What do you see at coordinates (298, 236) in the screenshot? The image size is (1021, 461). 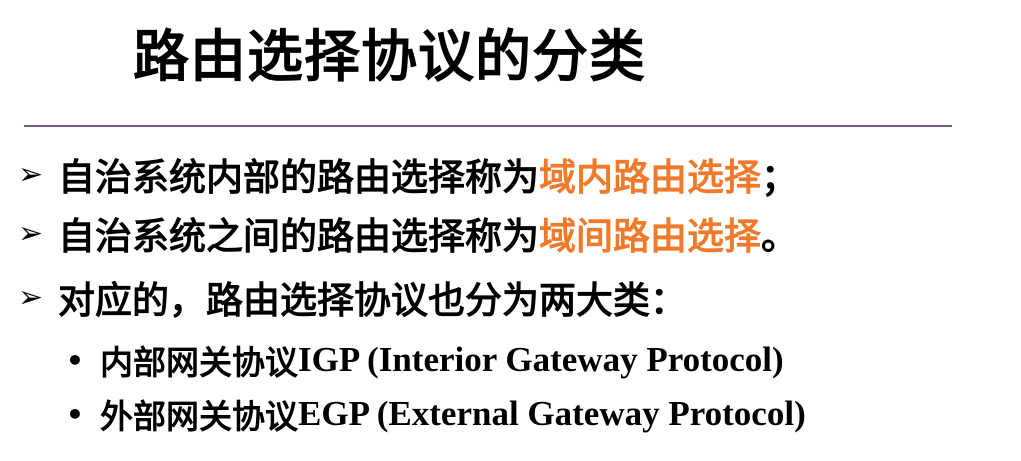 I see `bullet-text: 自治系统之间的路由选择称为` at bounding box center [298, 236].